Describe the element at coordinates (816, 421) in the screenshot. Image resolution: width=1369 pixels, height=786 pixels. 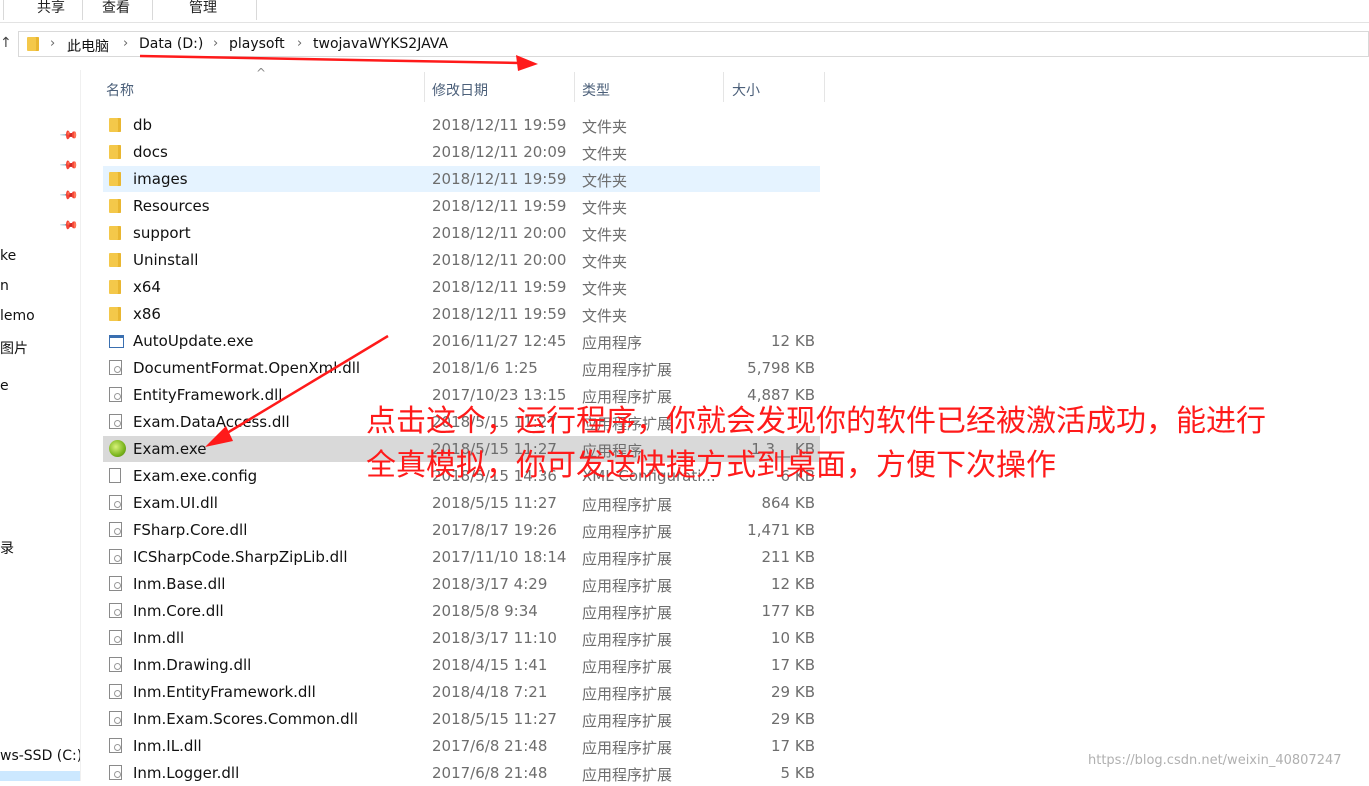
I see `annotation-text-line1: 点击这个，运行程序，你就会发现你的软件已经被激活成功，能进行` at that location.